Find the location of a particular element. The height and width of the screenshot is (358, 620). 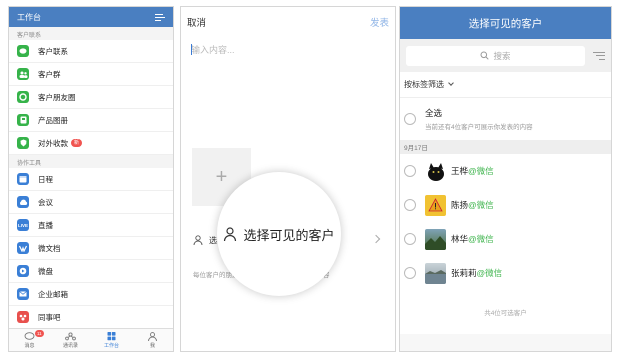

message-icon is located at coordinates (29, 336).